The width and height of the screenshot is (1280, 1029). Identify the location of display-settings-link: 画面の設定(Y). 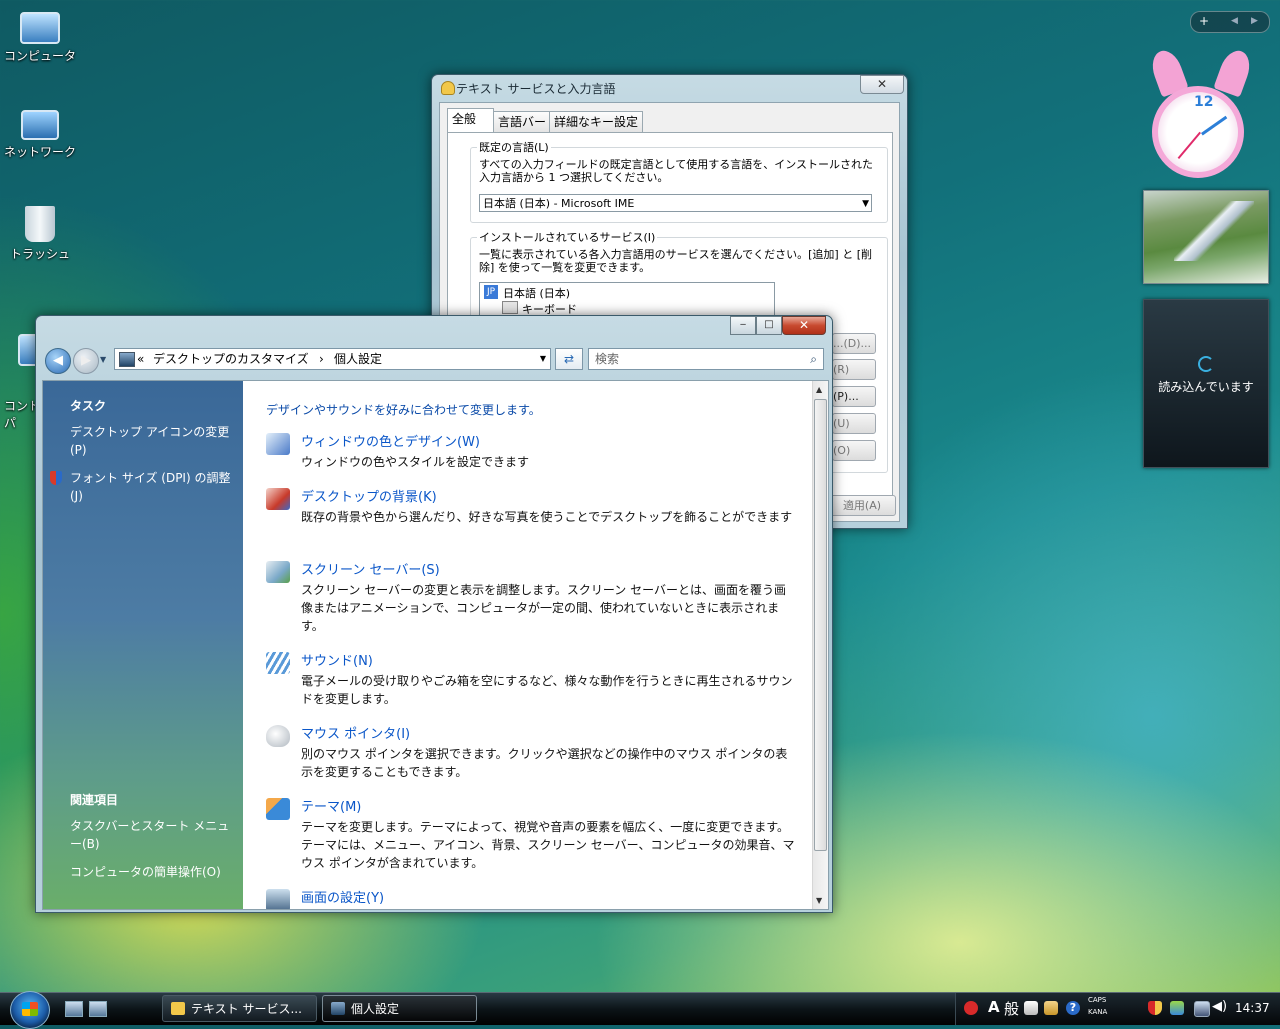
(342, 896).